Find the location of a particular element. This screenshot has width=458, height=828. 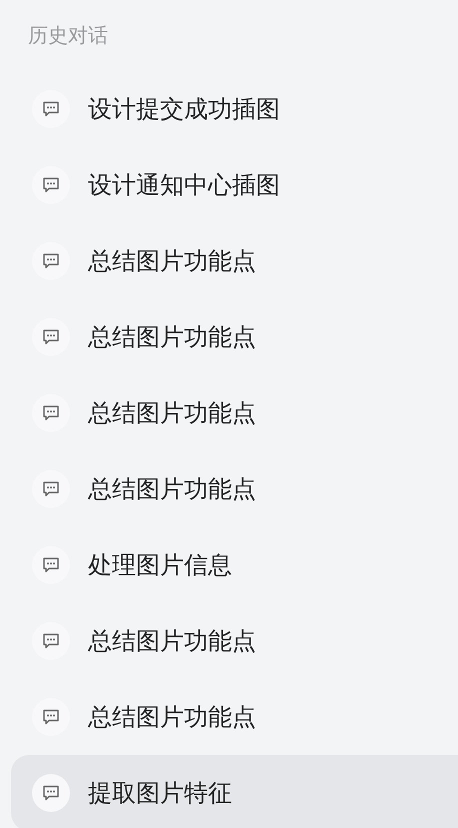

history-item: 提取图片特征 is located at coordinates (234, 791).